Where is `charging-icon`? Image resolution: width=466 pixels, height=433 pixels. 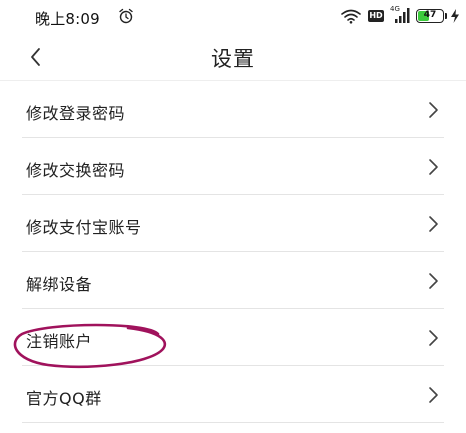 charging-icon is located at coordinates (455, 16).